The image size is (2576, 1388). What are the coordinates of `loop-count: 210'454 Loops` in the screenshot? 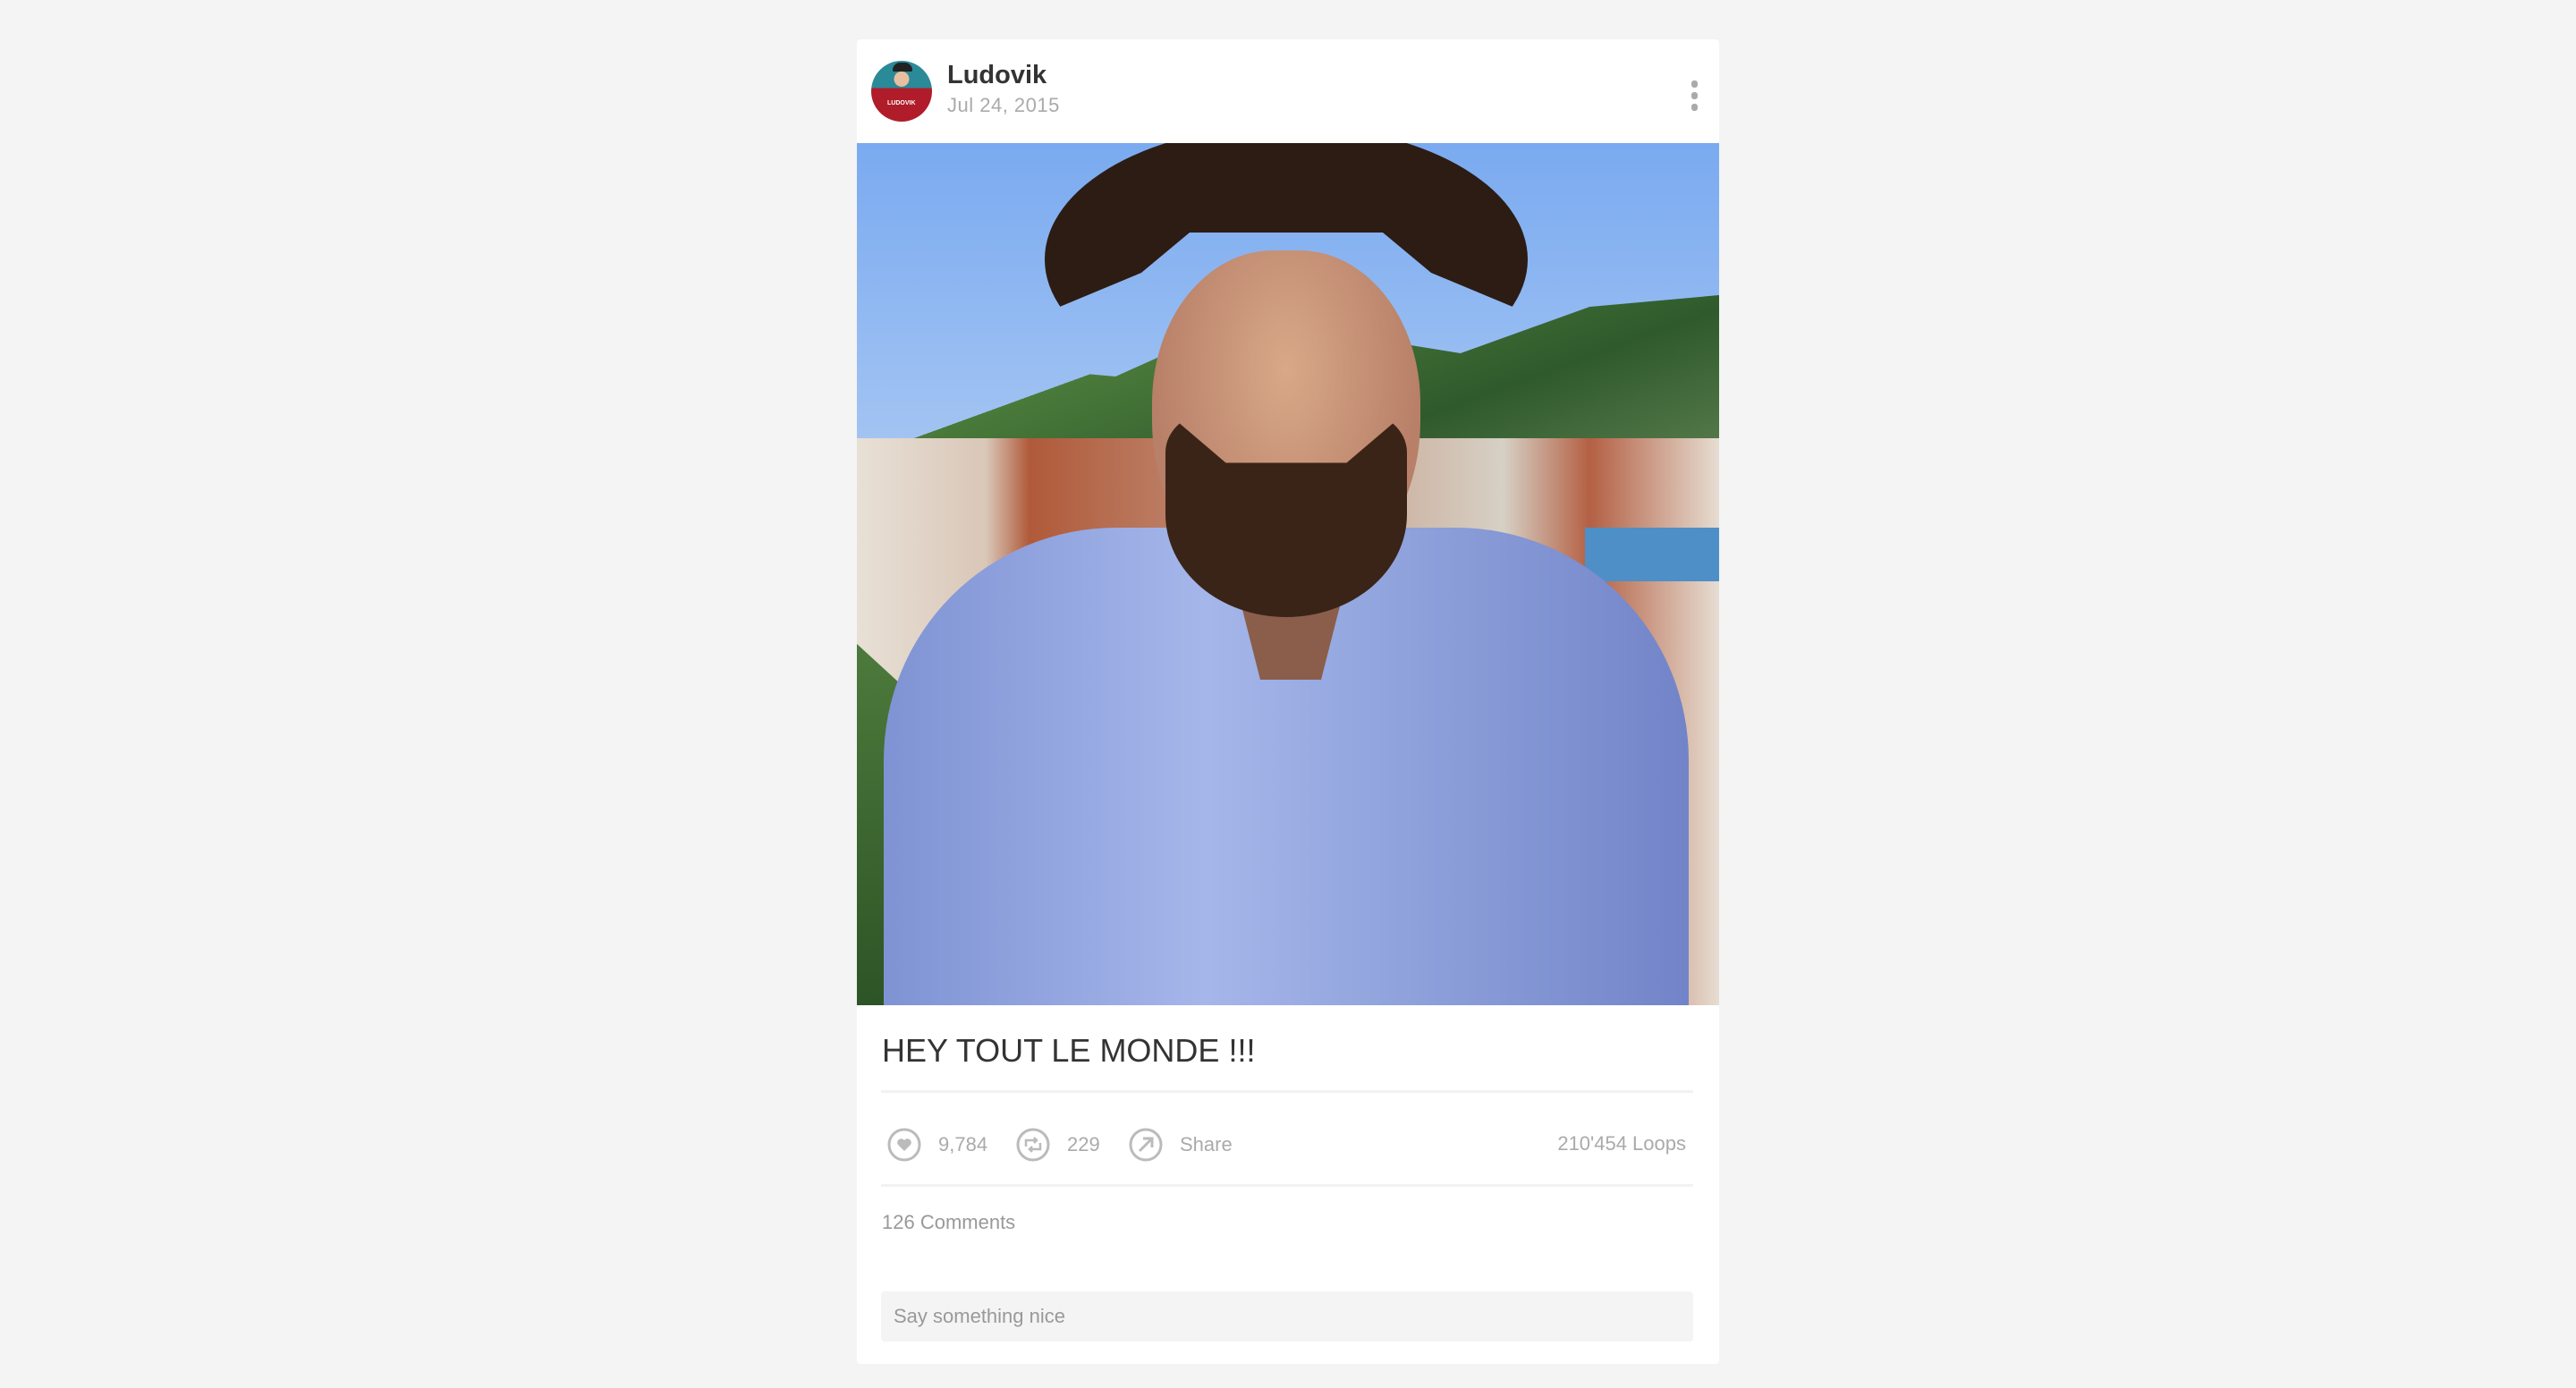 It's located at (1621, 1143).